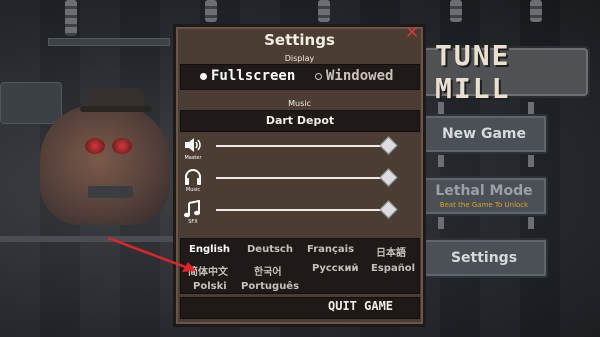 The image size is (600, 337). What do you see at coordinates (306, 210) in the screenshot?
I see `sfx-volume-slider` at bounding box center [306, 210].